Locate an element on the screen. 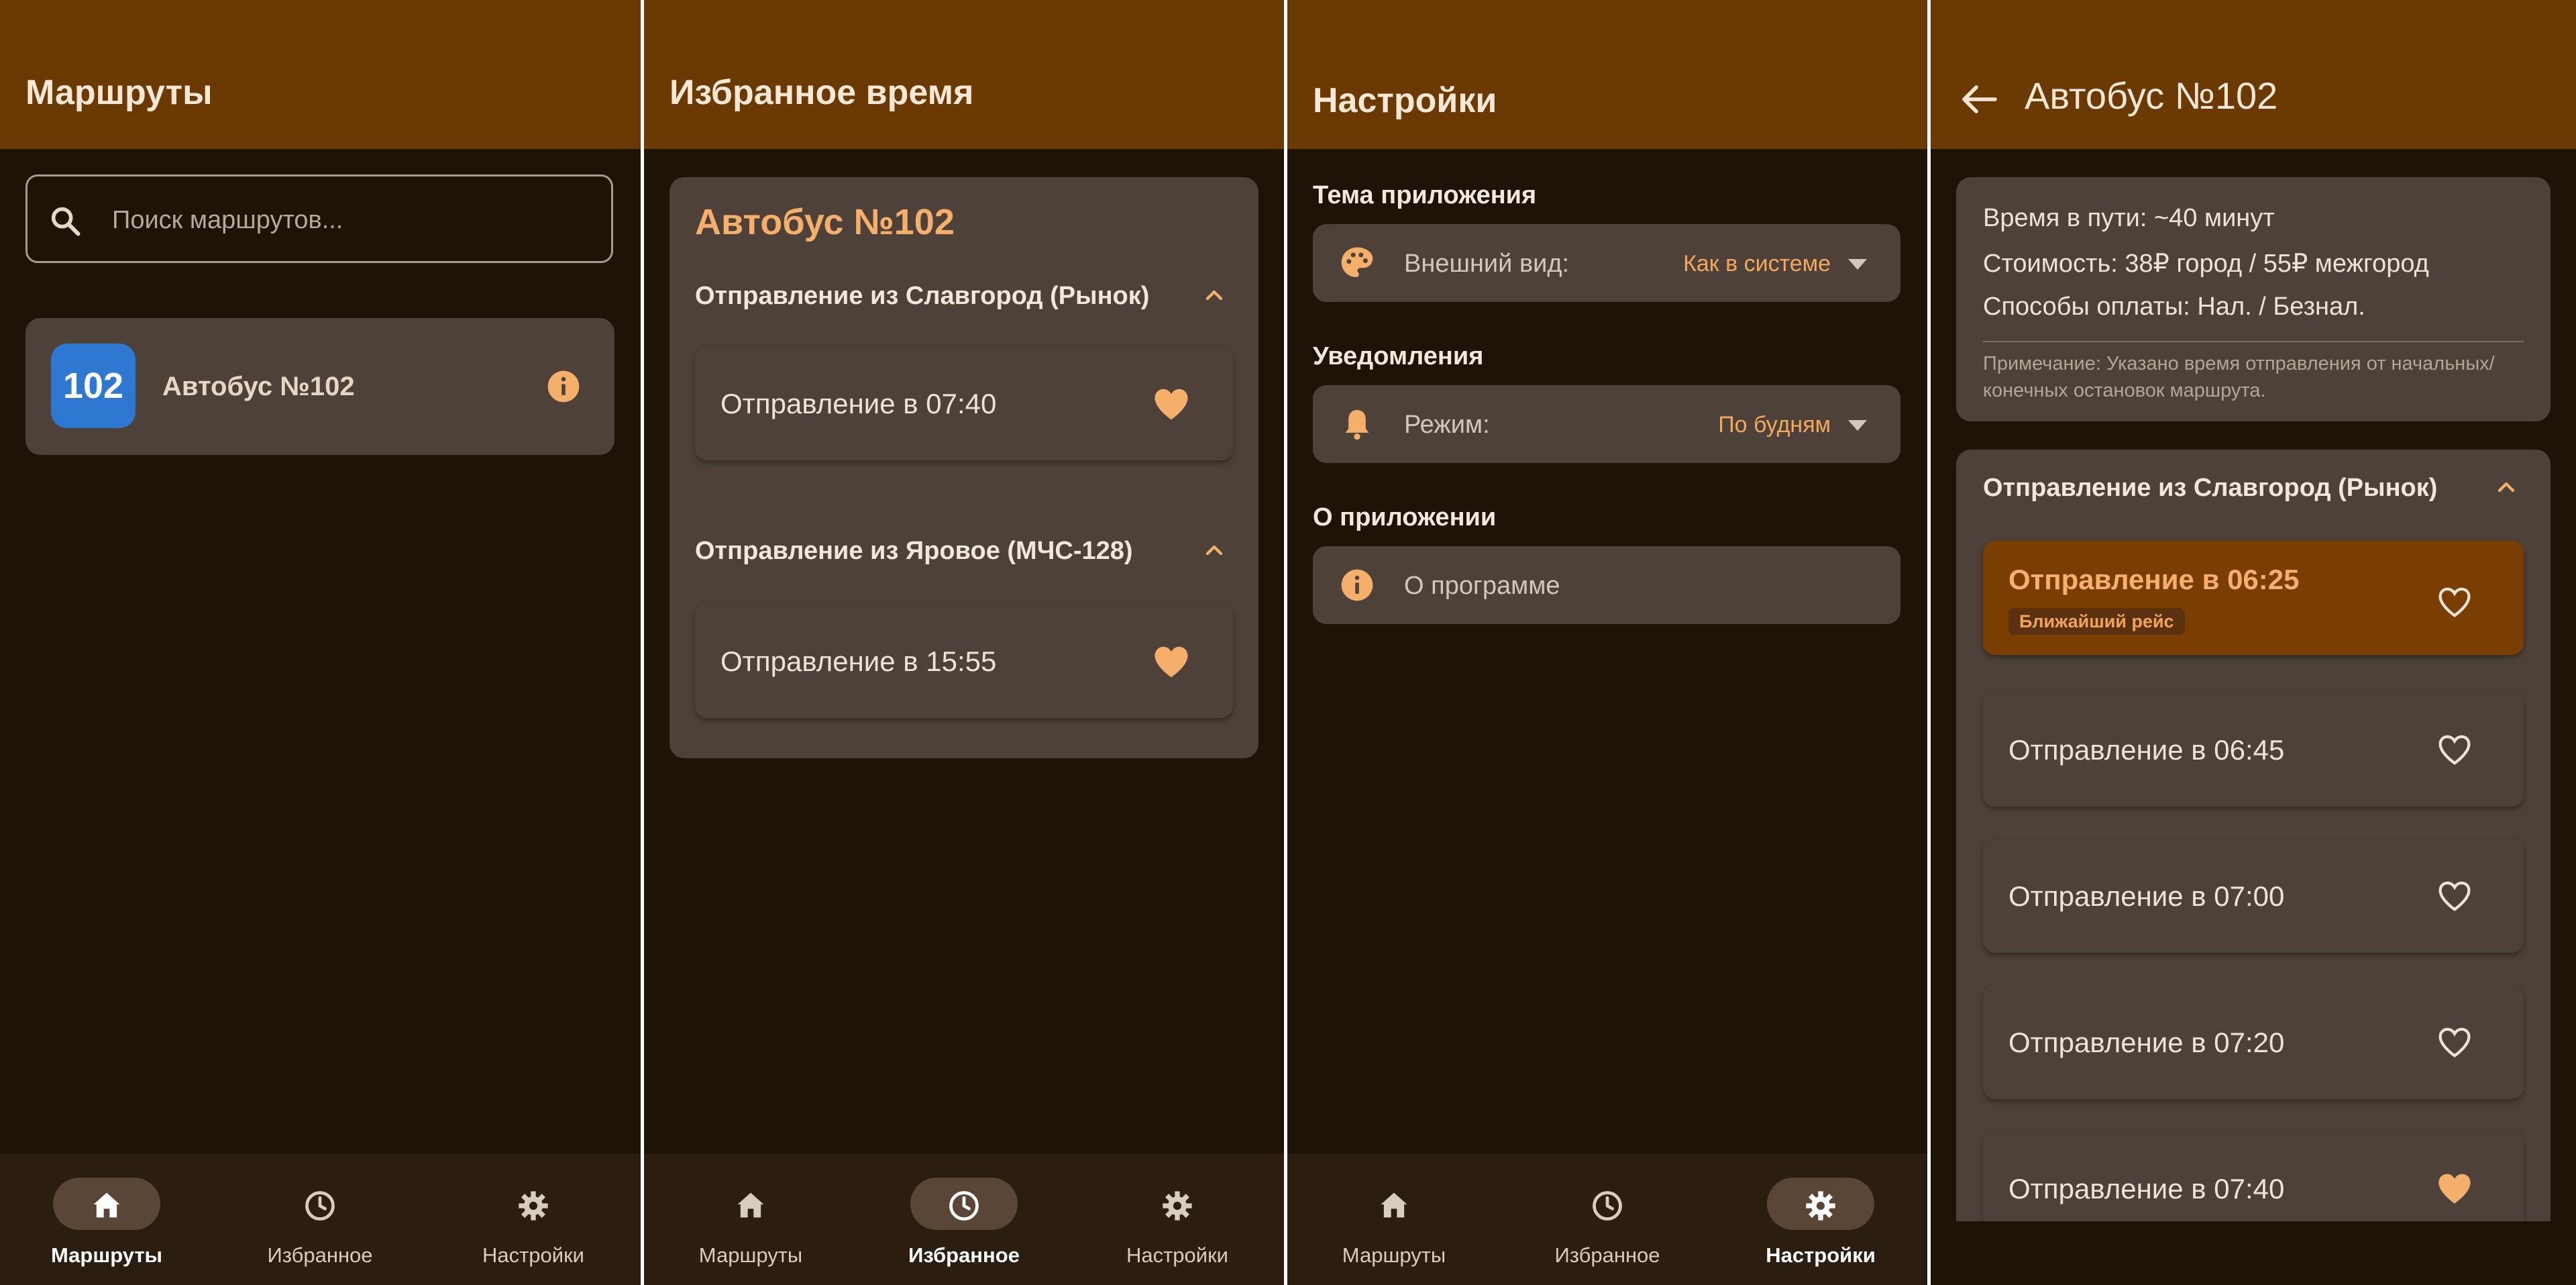 The width and height of the screenshot is (2576, 1285). page-title: Избранное время is located at coordinates (821, 92).